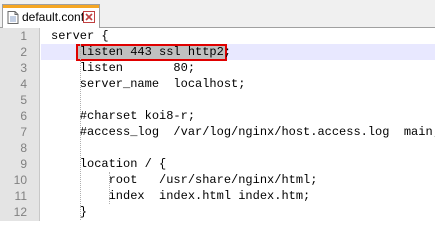  What do you see at coordinates (23, 148) in the screenshot?
I see `line-number: 8` at bounding box center [23, 148].